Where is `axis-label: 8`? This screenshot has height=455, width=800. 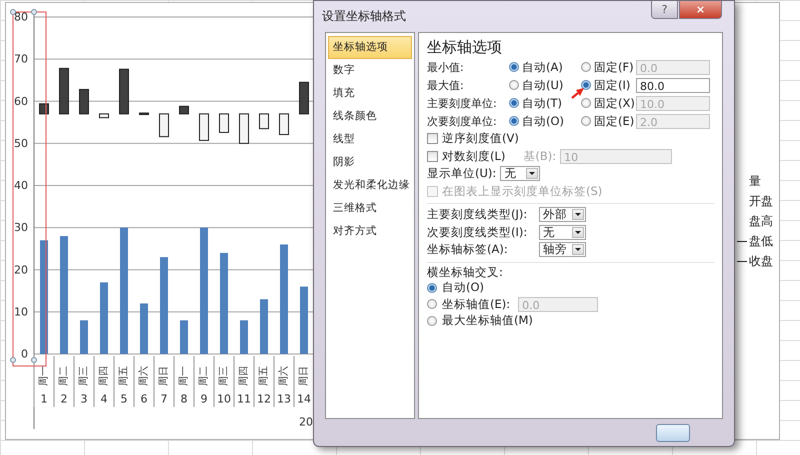
axis-label: 8 is located at coordinates (184, 399).